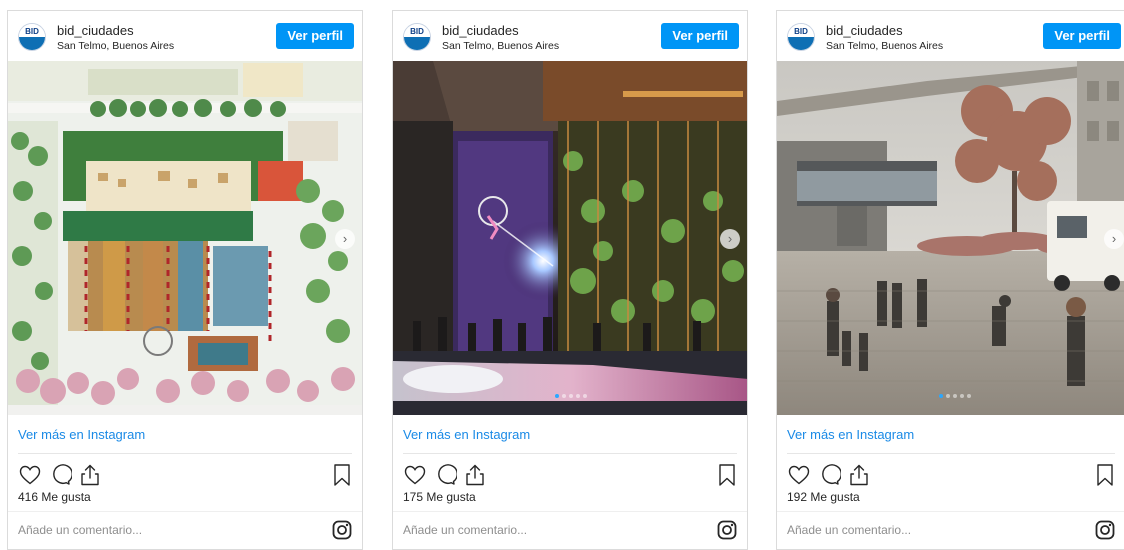  What do you see at coordinates (54, 497) in the screenshot?
I see `like-count: 416 Me gusta` at bounding box center [54, 497].